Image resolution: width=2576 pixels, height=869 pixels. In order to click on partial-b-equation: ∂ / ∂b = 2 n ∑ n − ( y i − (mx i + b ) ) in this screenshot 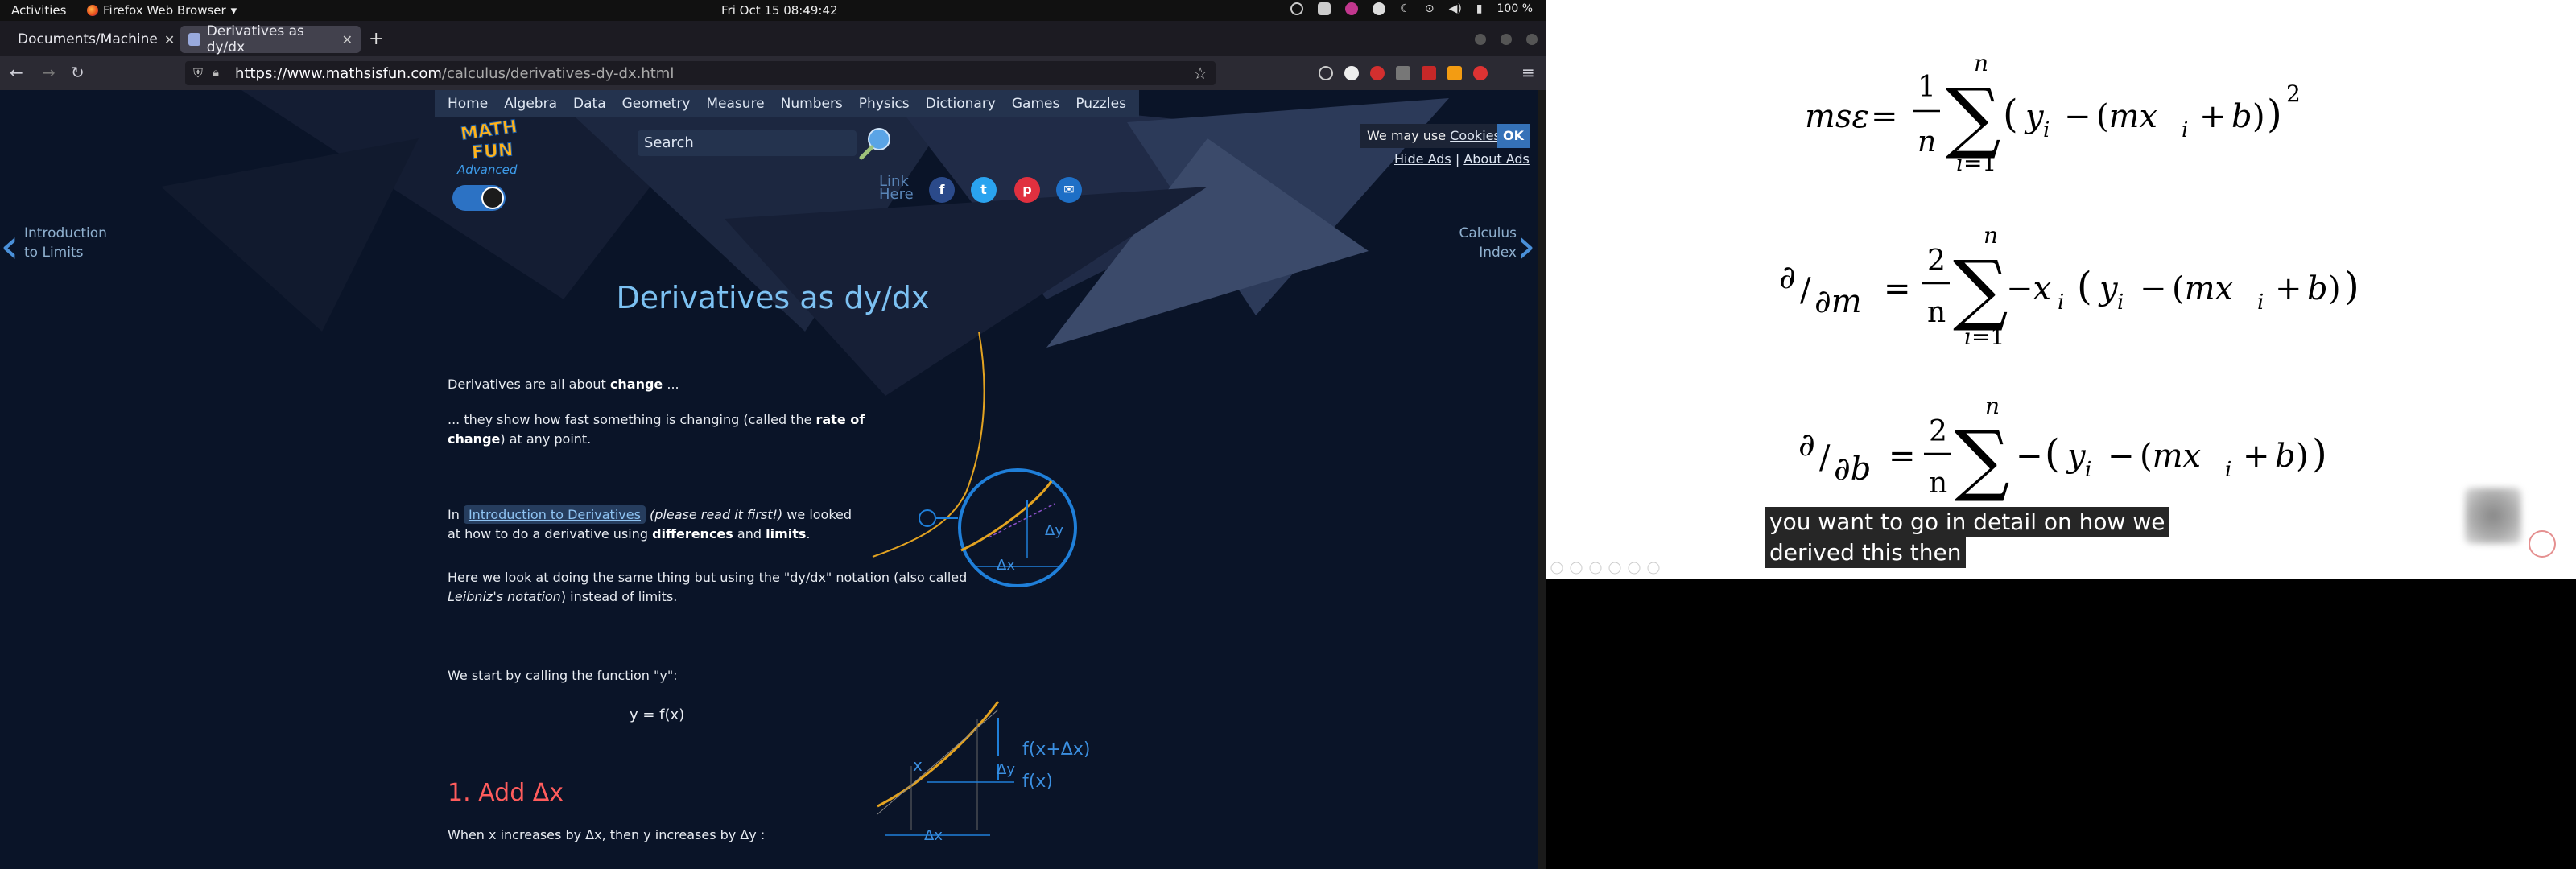, I will do `click(2062, 449)`.